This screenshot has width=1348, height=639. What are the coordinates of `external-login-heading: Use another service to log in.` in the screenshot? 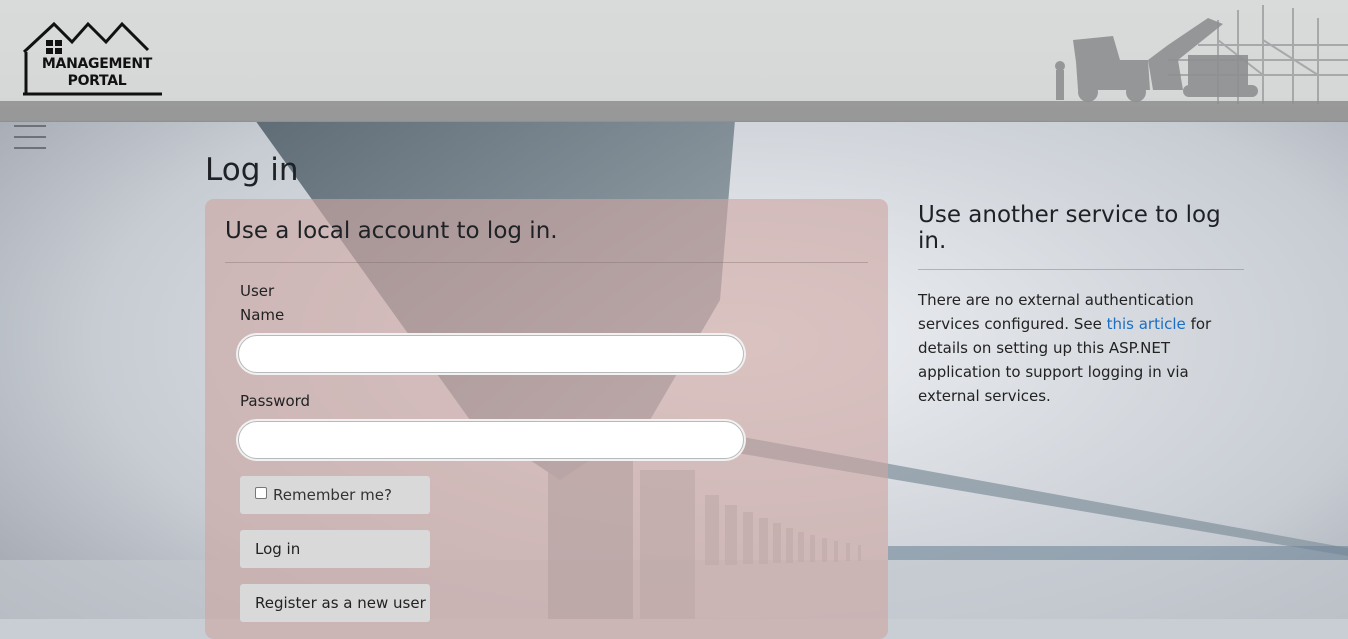 It's located at (1069, 228).